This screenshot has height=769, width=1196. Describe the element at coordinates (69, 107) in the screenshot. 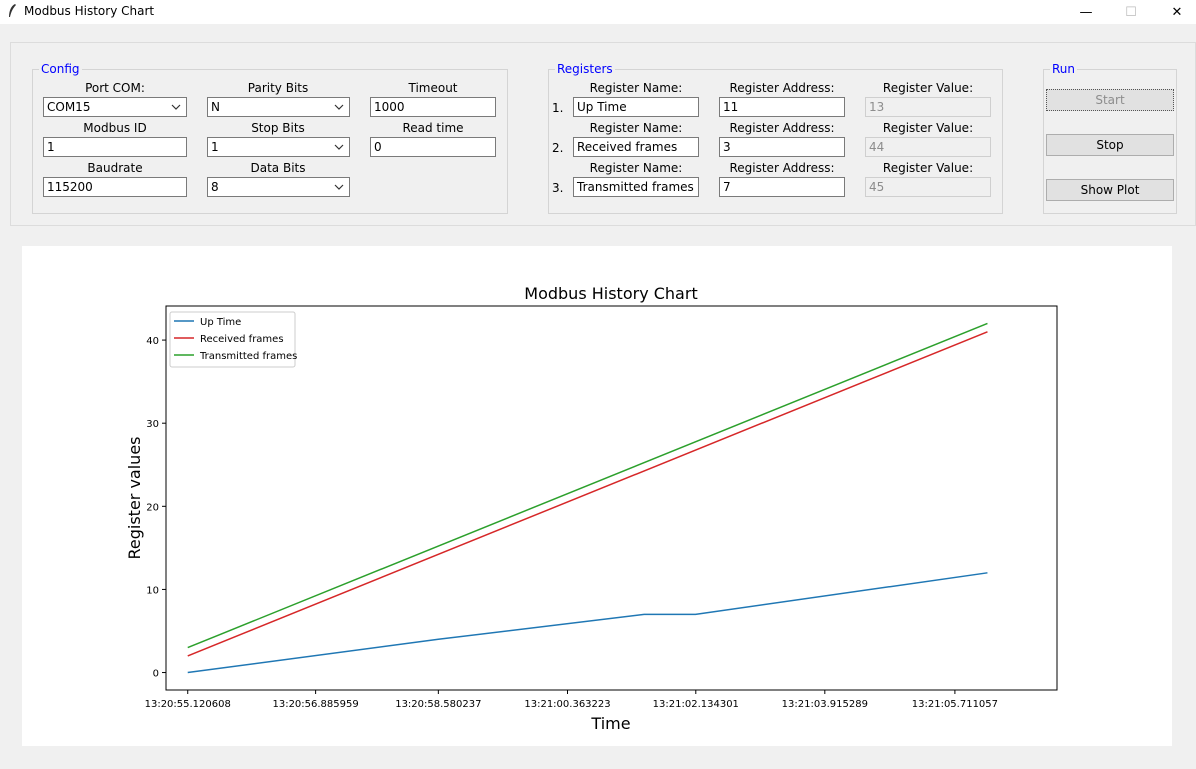

I see `port-com-value: COM15` at that location.